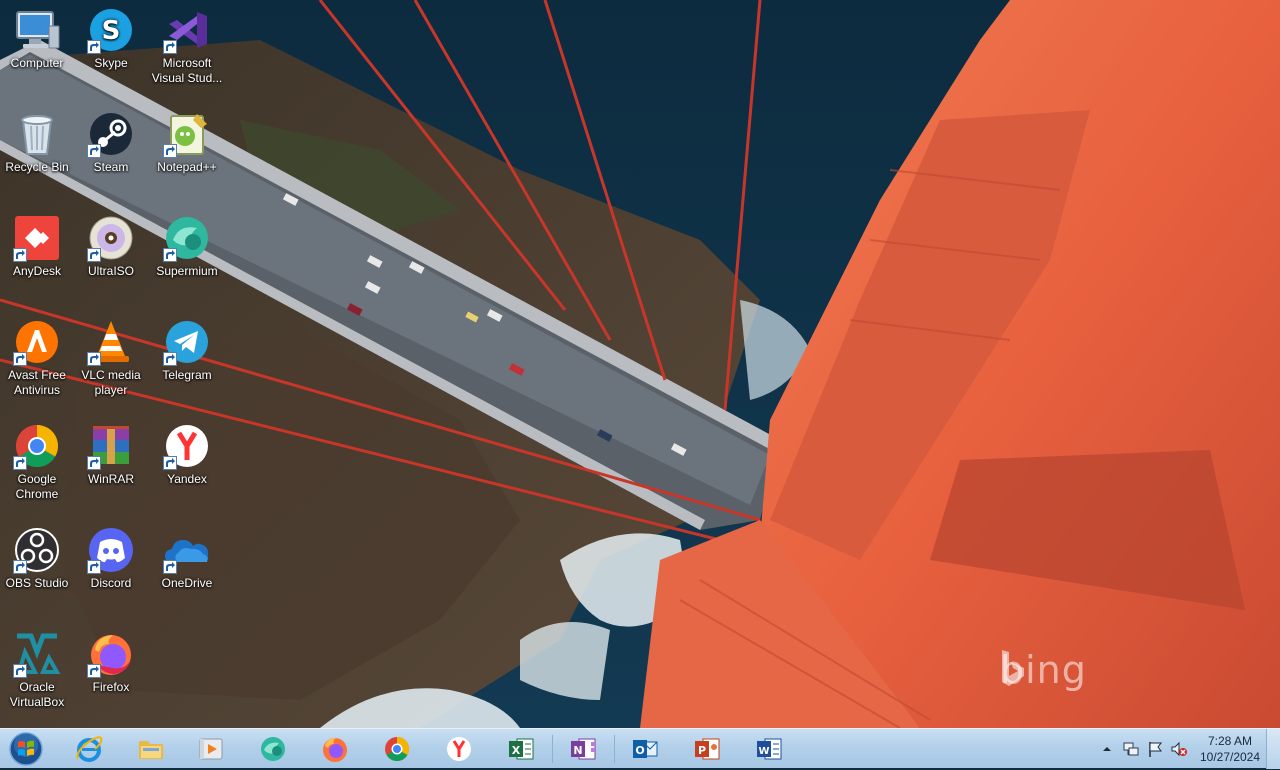 The image size is (1280, 770). Describe the element at coordinates (111, 134) in the screenshot. I see `steam-icon` at that location.